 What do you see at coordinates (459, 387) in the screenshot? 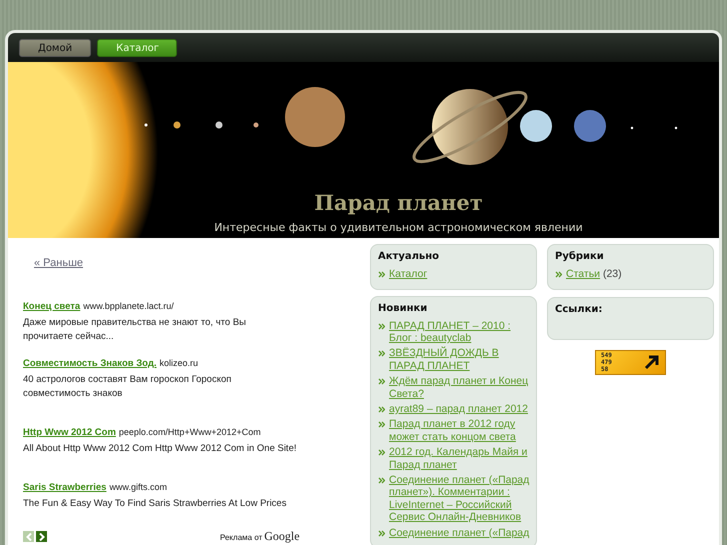
I see `widget-link: Ждём парад планет и Конец Света?` at bounding box center [459, 387].